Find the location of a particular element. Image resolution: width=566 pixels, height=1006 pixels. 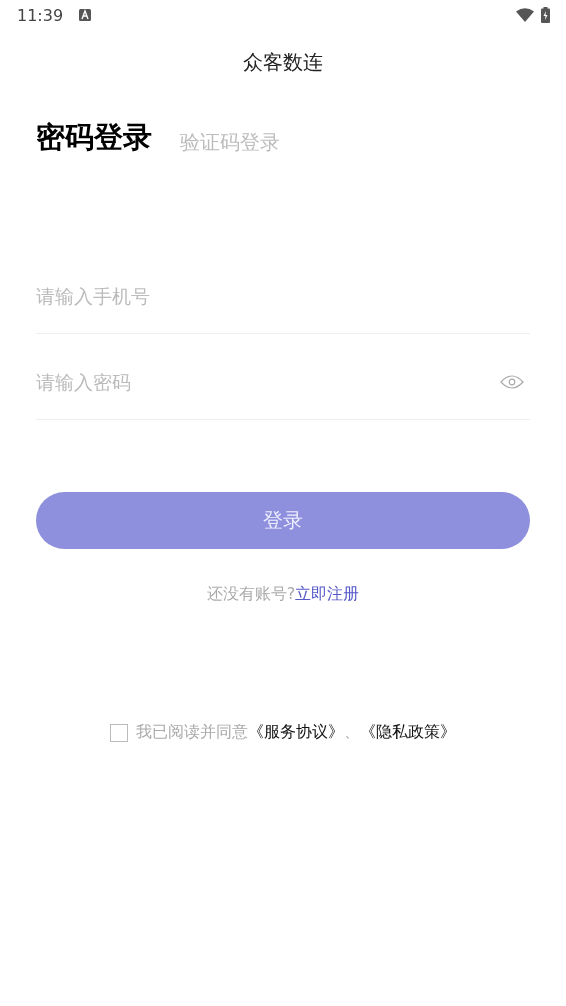

phone-field: 请输入手机号 is located at coordinates (283, 295).